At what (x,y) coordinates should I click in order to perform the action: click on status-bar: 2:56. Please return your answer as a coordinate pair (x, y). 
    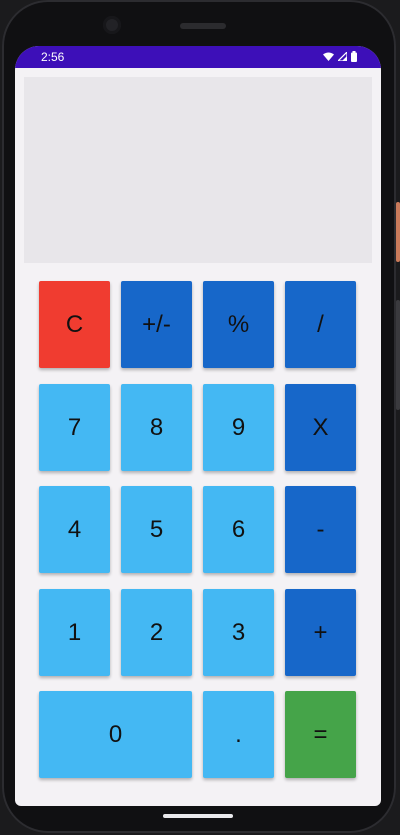
    Looking at the image, I should click on (198, 57).